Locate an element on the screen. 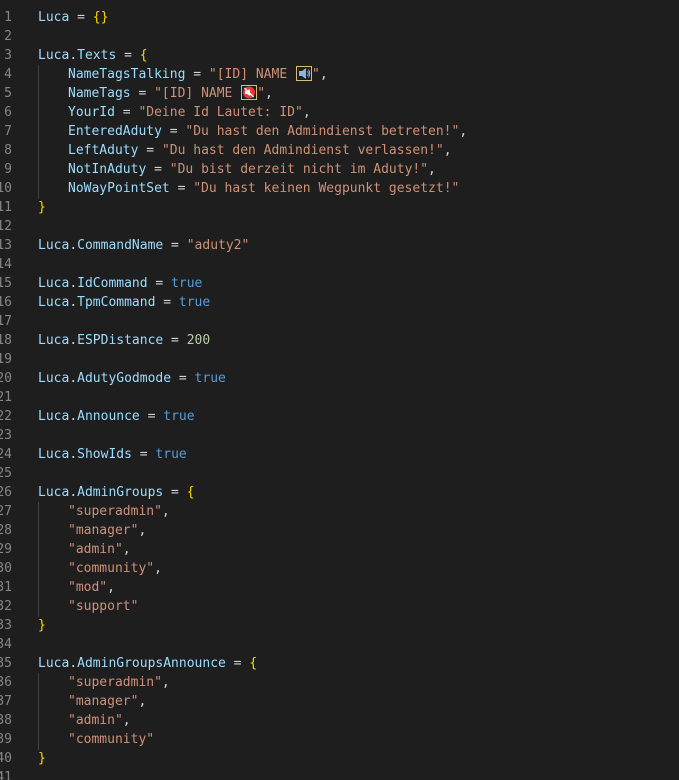  token-var: TpmCommand is located at coordinates (116, 302).